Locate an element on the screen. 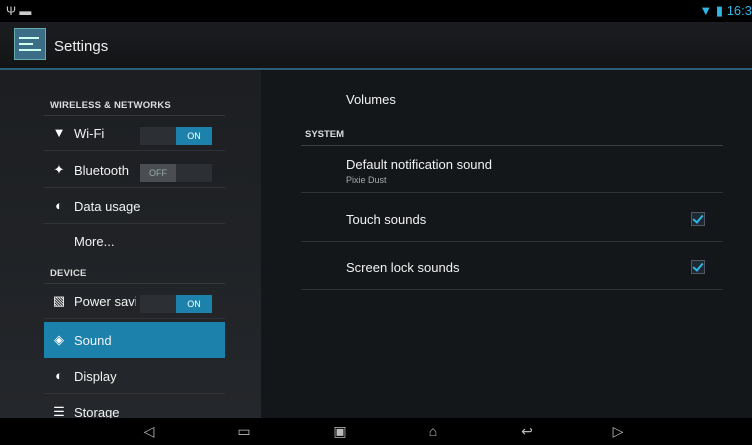  screen-lock-sounds-item: Screen lock sounds is located at coordinates (402, 267).